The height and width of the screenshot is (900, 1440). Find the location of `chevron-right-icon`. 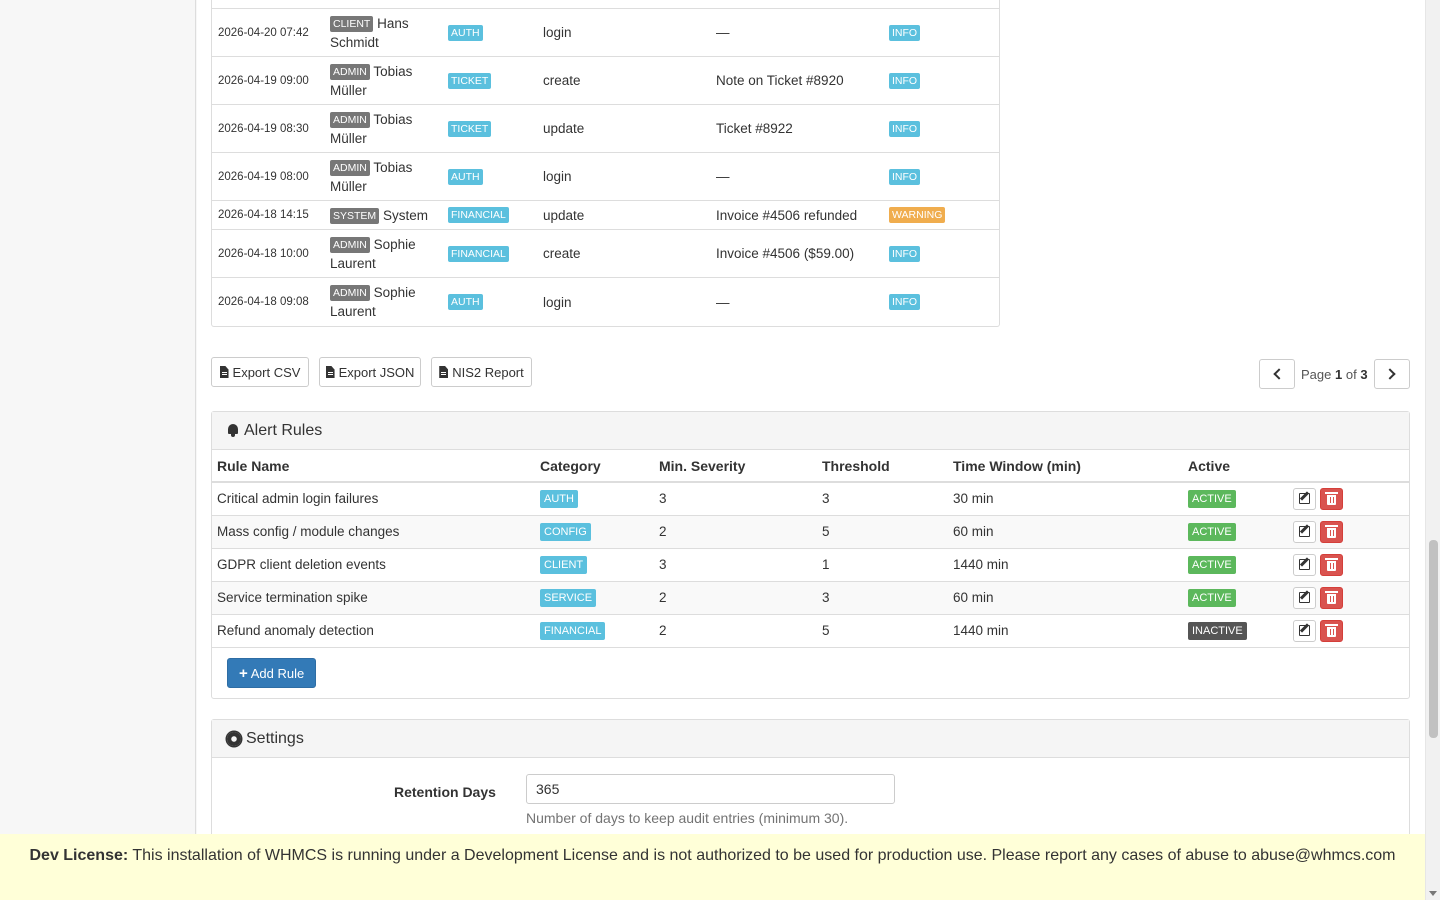

chevron-right-icon is located at coordinates (1390, 374).